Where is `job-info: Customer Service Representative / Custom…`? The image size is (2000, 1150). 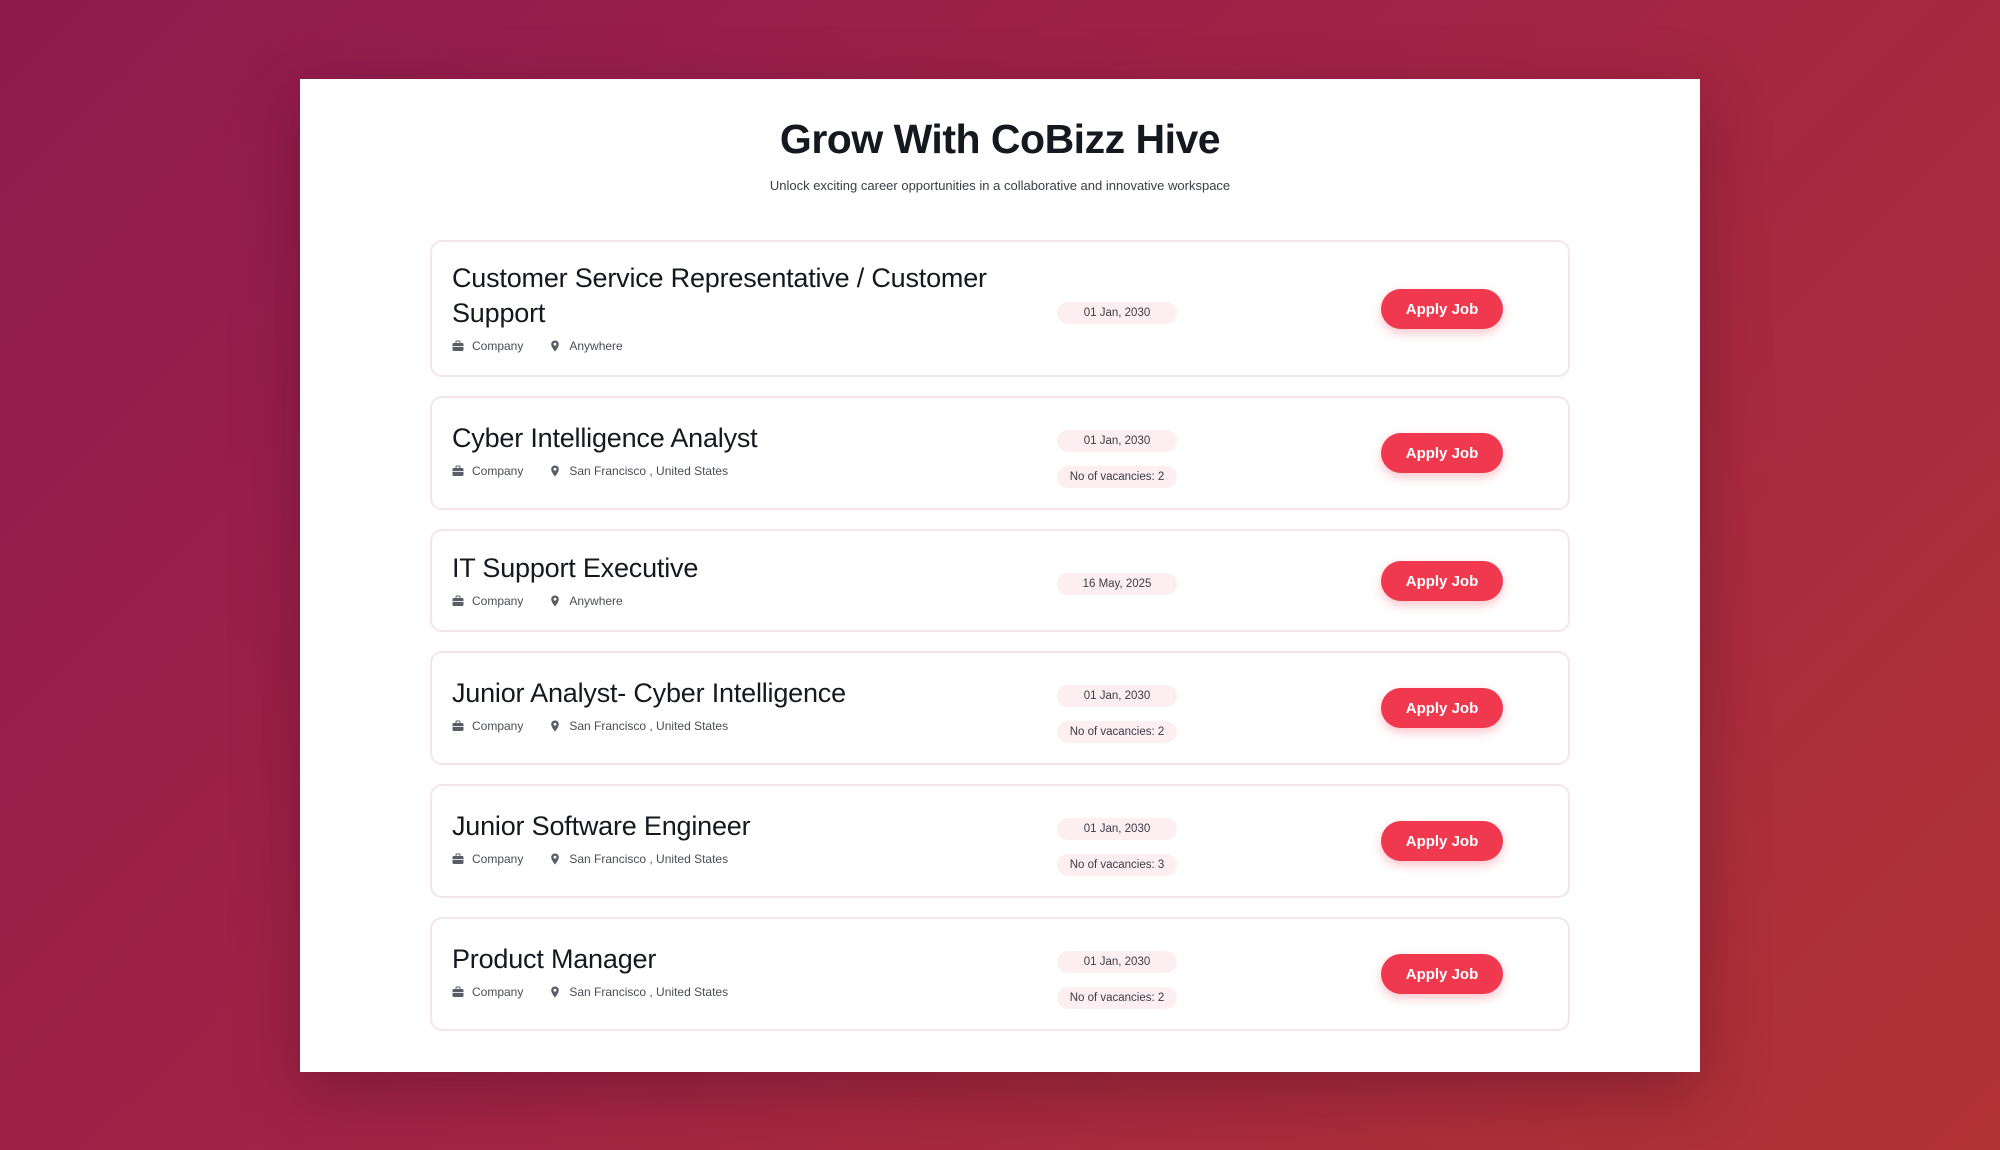 job-info: Customer Service Representative / Custom… is located at coordinates (752, 307).